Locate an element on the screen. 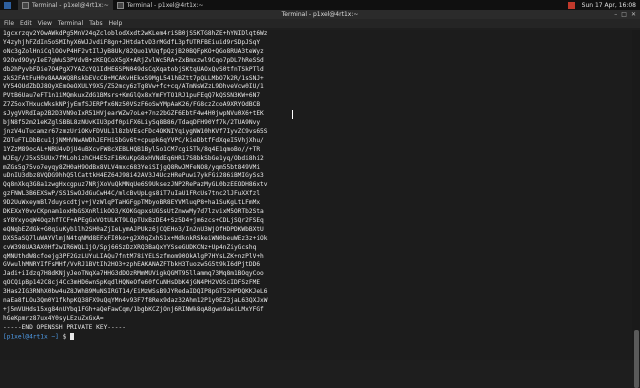 The width and height of the screenshot is (640, 388). minimize-icon: – is located at coordinates (615, 14).